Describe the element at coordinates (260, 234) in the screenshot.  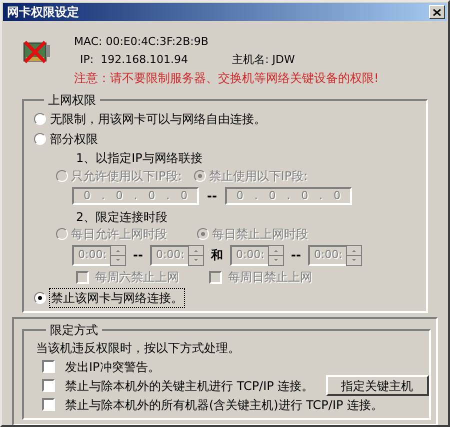
I see `option-label: 每日禁止上网时段` at that location.